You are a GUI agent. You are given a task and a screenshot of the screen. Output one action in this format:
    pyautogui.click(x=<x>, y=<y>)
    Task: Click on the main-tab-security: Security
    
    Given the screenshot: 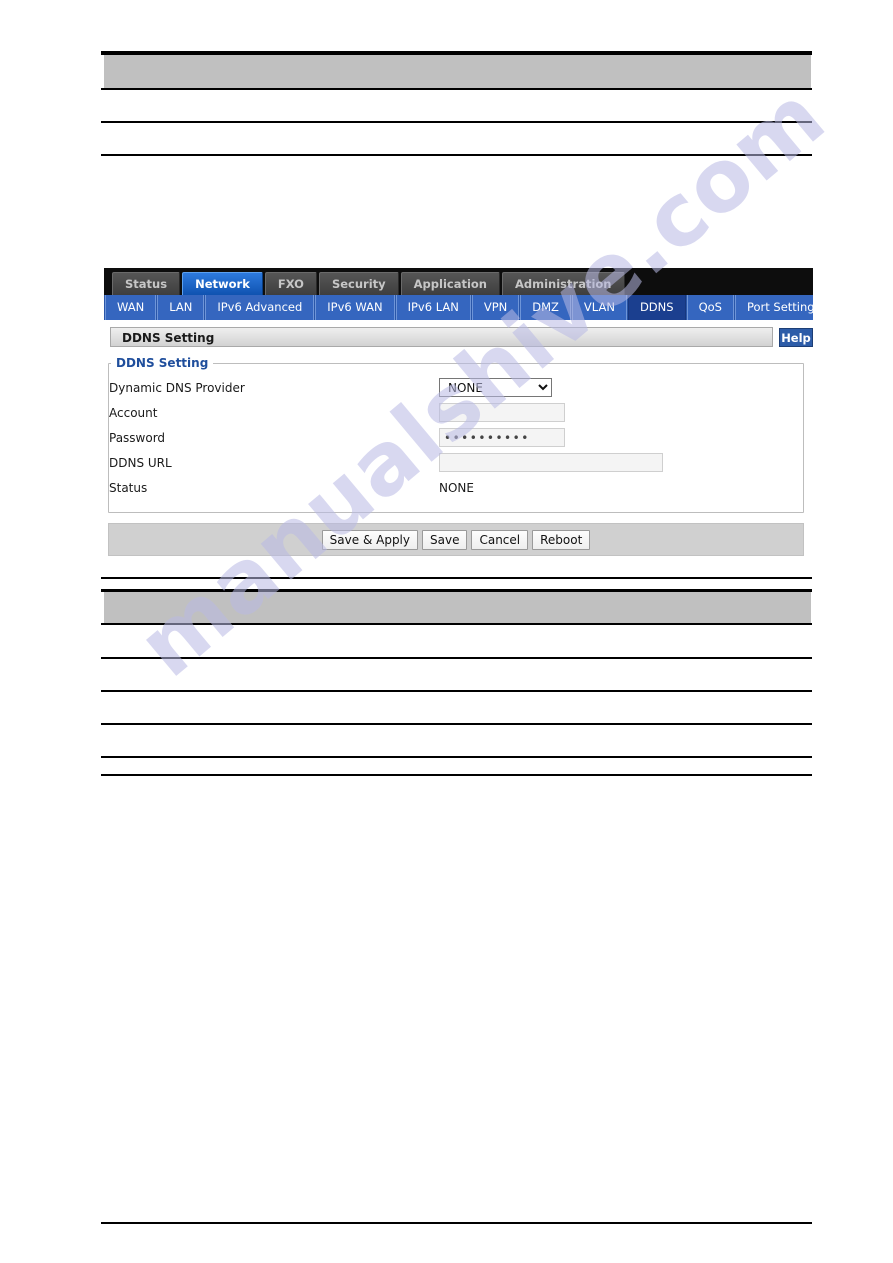 What is the action you would take?
    pyautogui.click(x=358, y=283)
    